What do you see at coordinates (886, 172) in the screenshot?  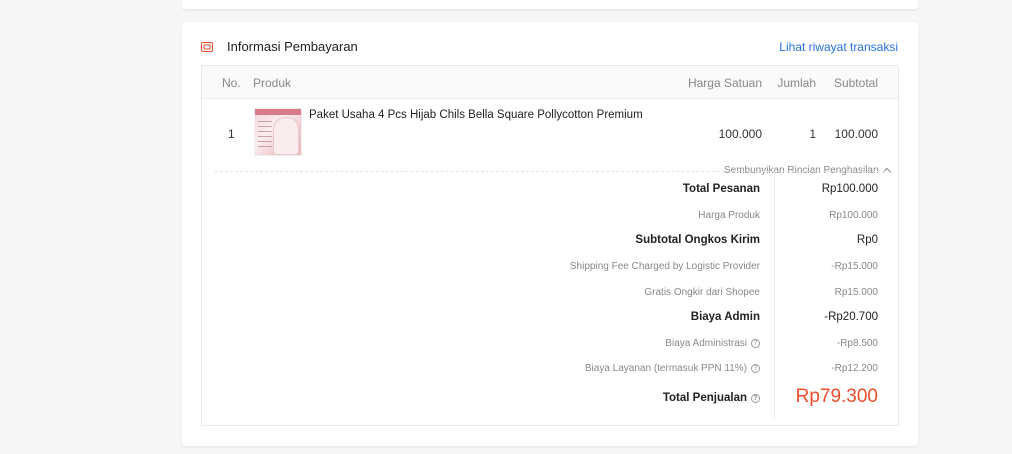 I see `chevron-up-icon` at bounding box center [886, 172].